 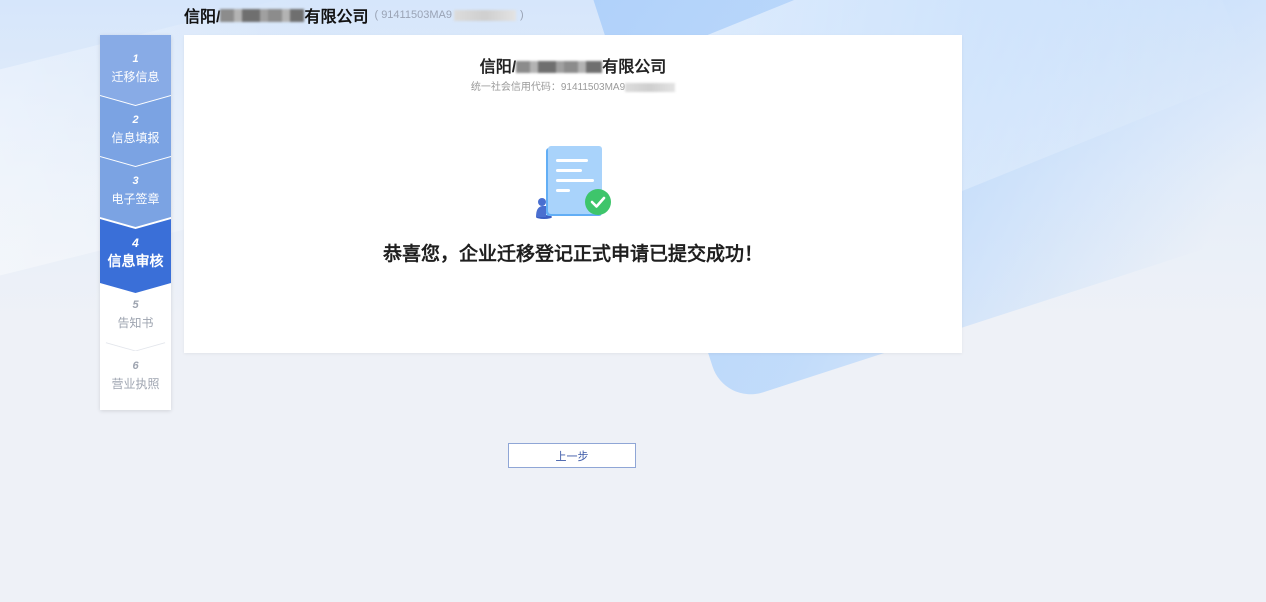 What do you see at coordinates (521, 15) in the screenshot?
I see `credit-code-close: )` at bounding box center [521, 15].